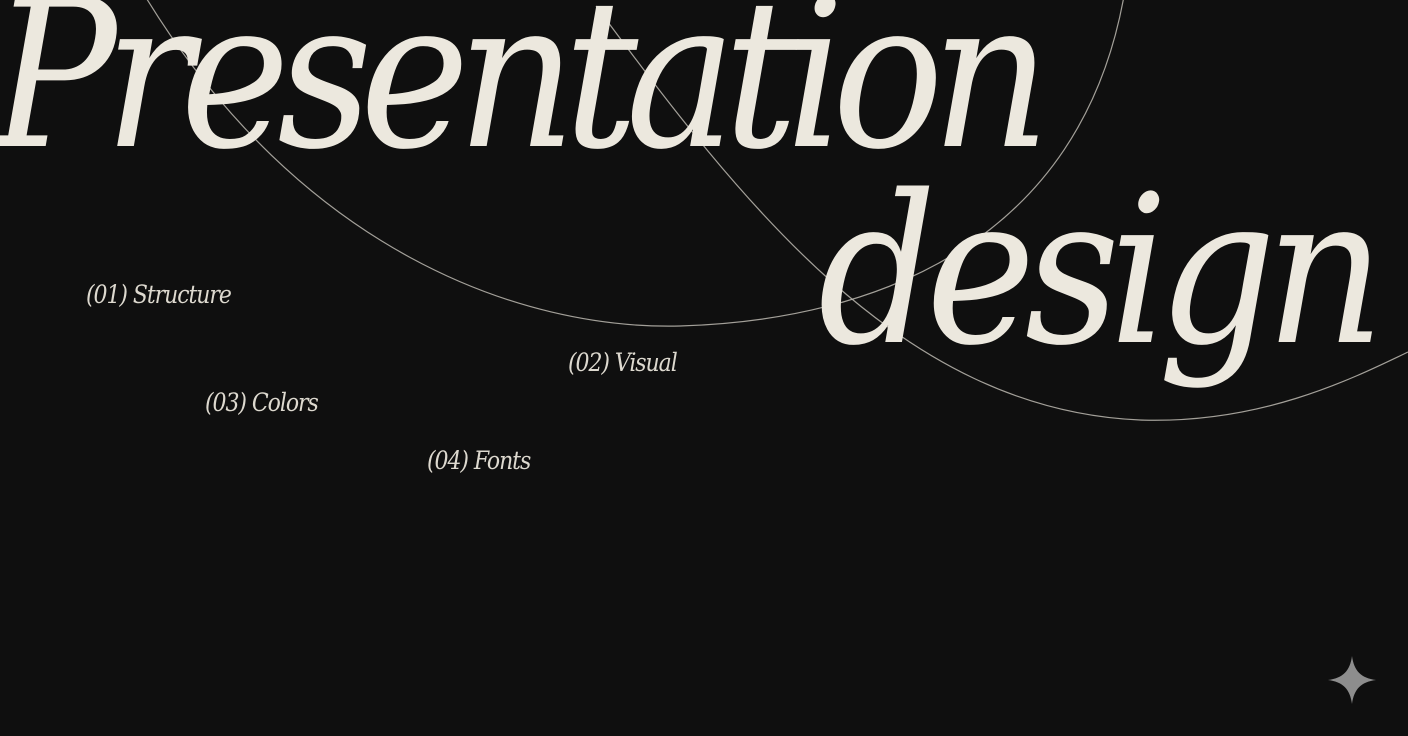 The width and height of the screenshot is (1408, 736). I want to click on toc-item-colors: (03) Colors, so click(262, 402).